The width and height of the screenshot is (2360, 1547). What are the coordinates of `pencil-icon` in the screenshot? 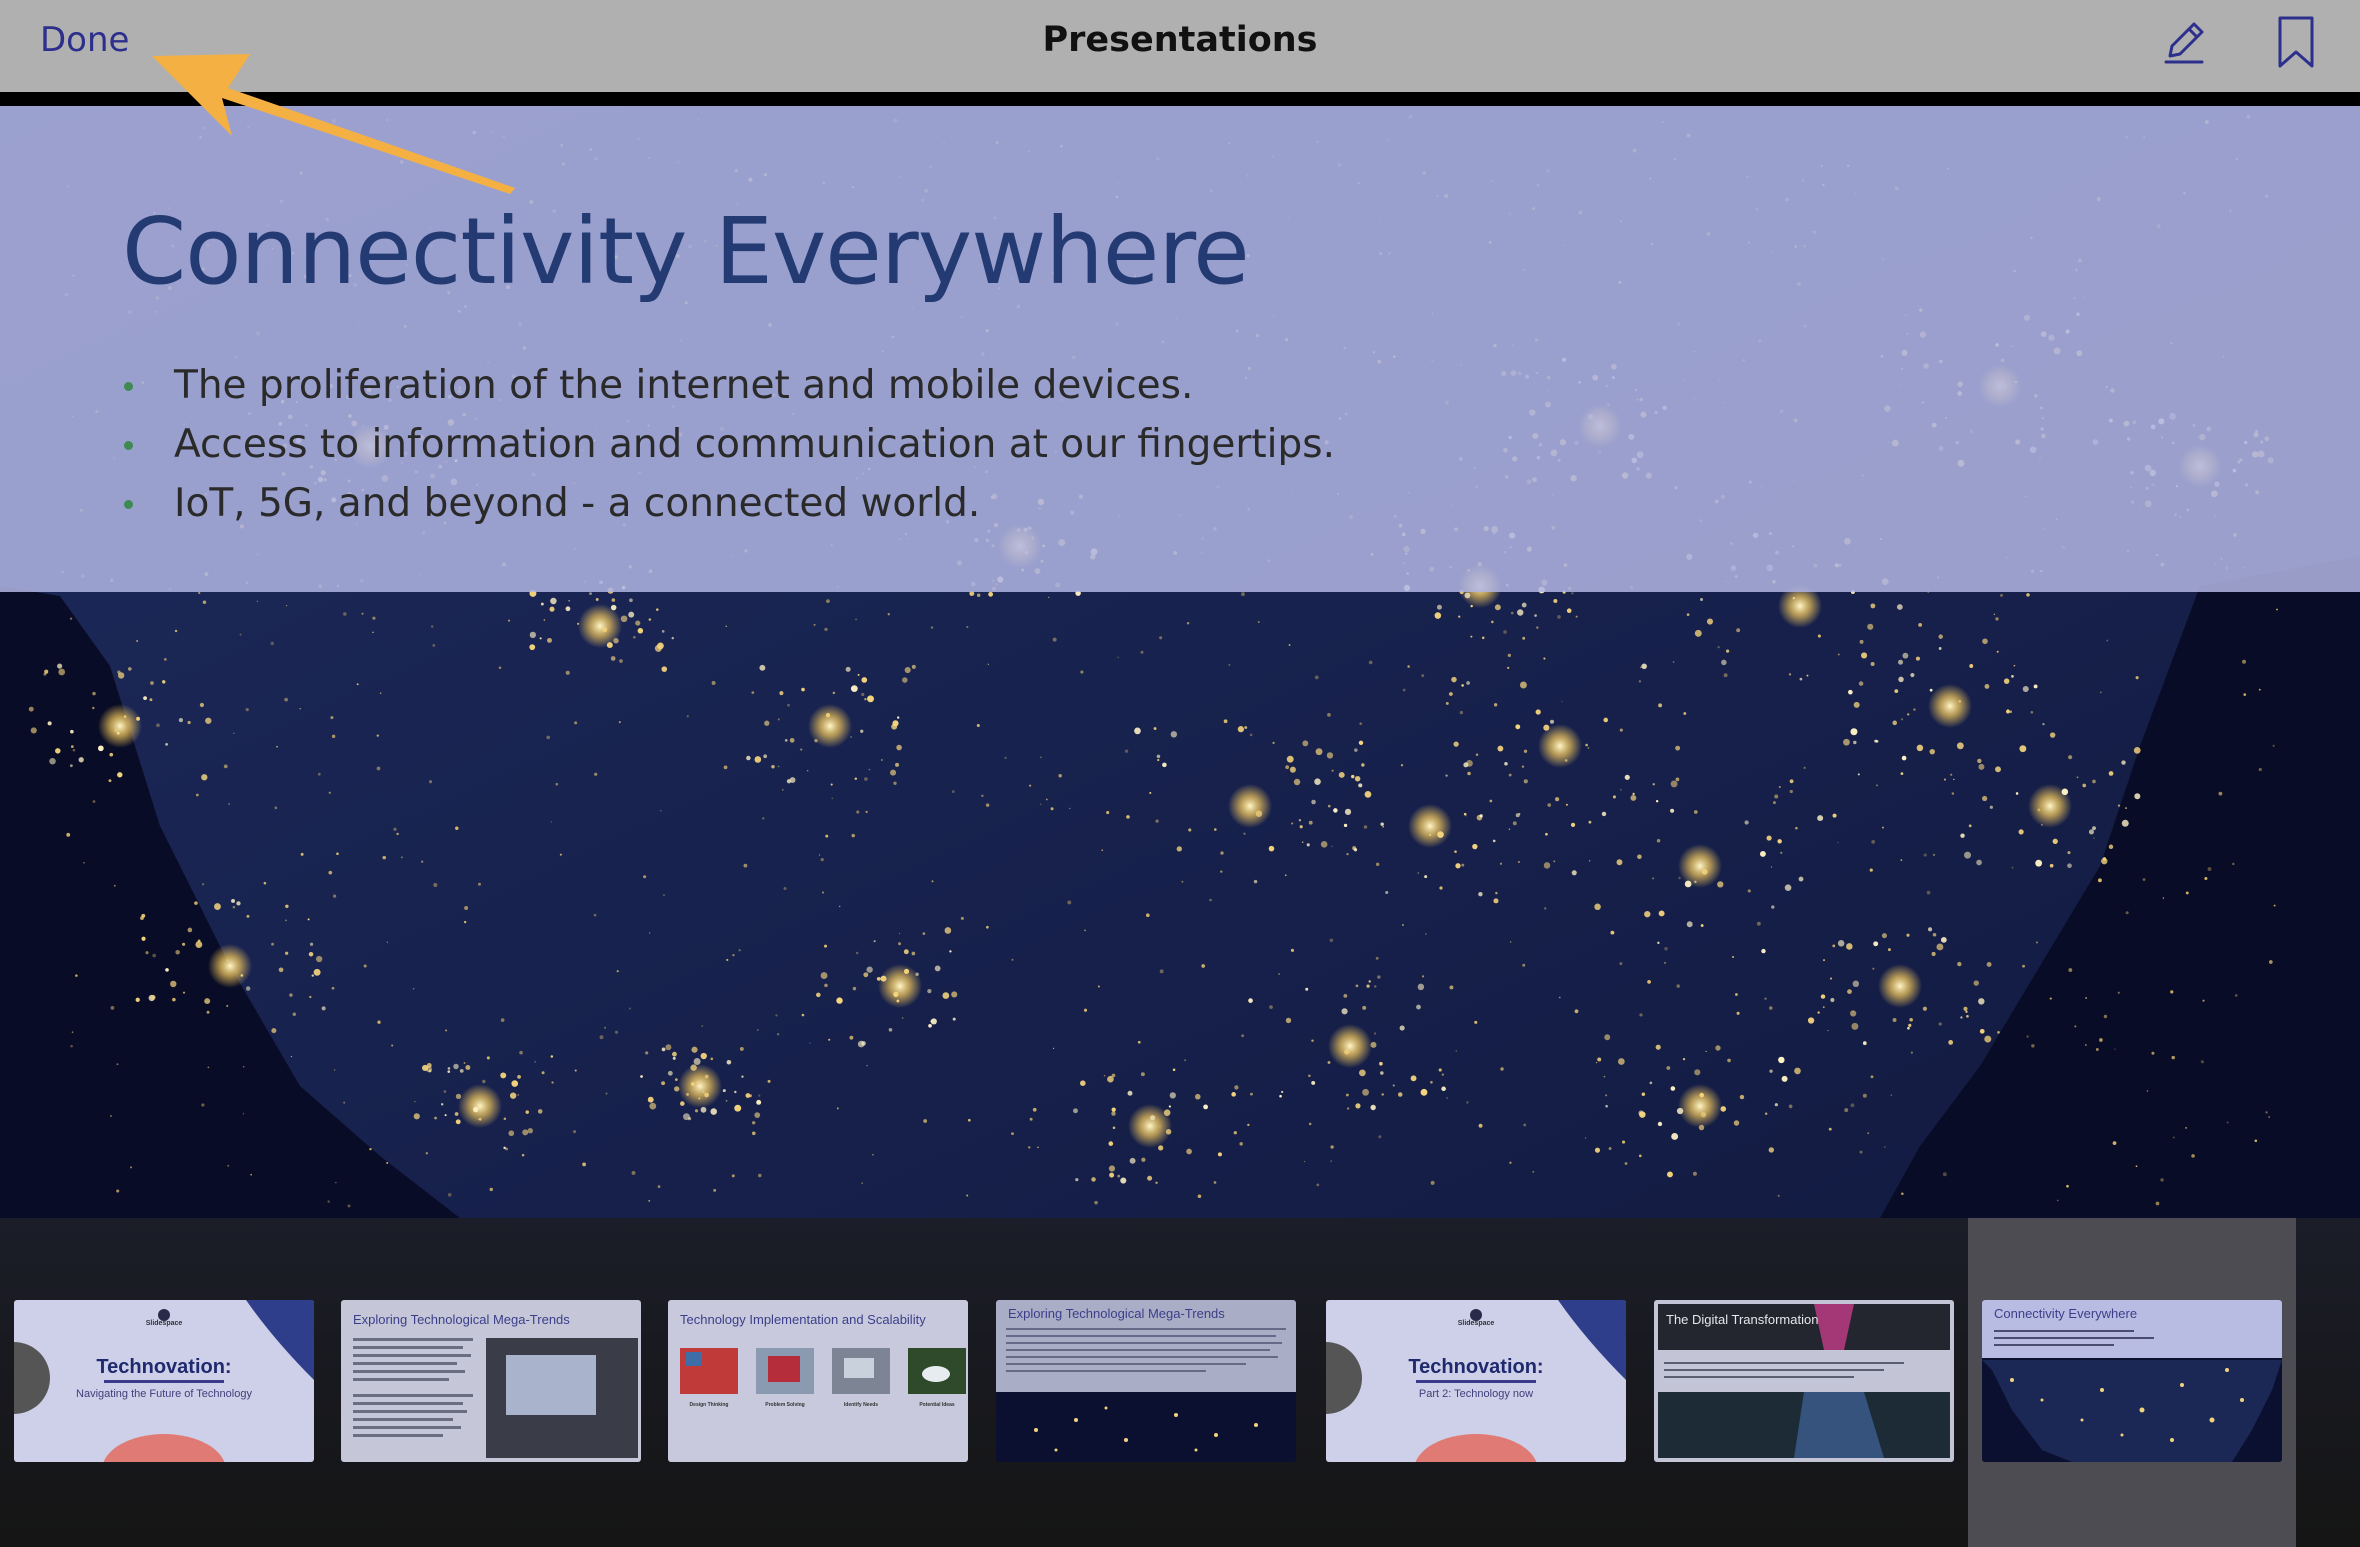 It's located at (2184, 42).